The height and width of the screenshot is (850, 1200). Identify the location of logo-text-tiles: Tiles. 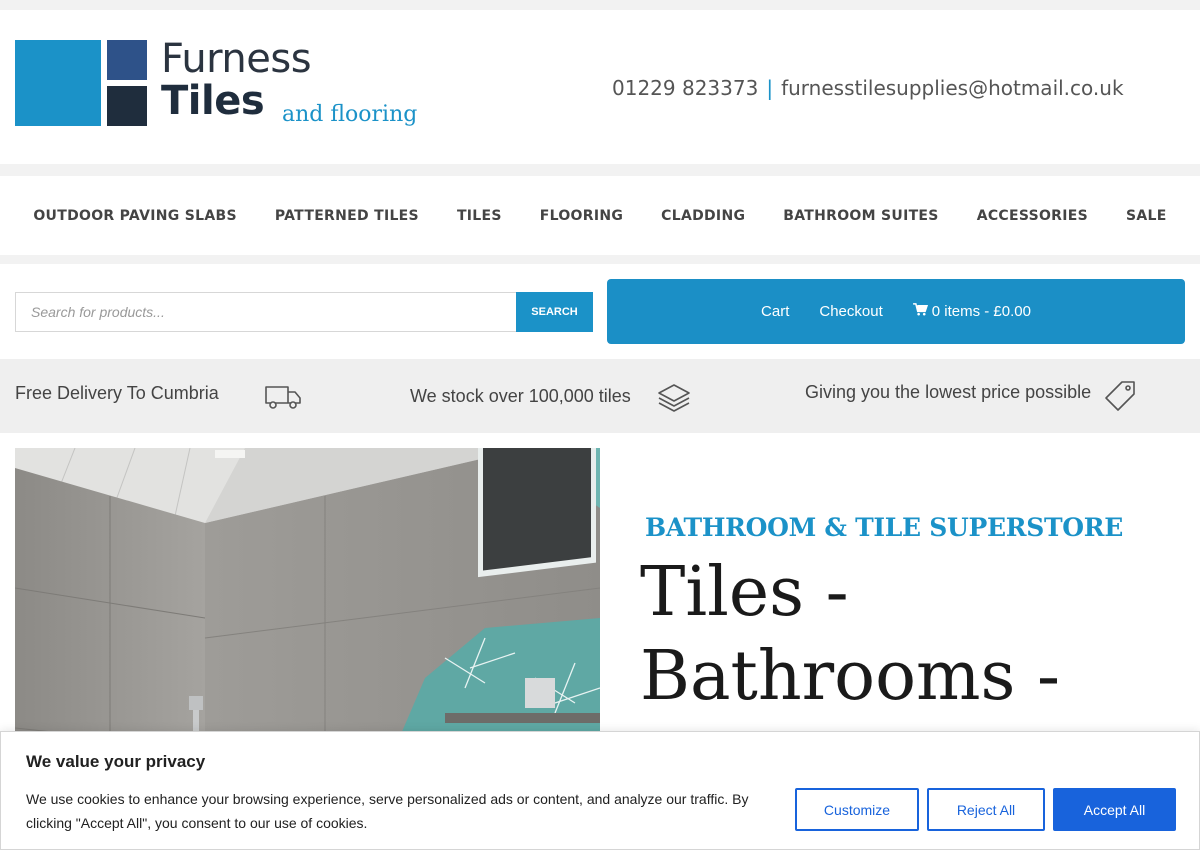
(213, 101).